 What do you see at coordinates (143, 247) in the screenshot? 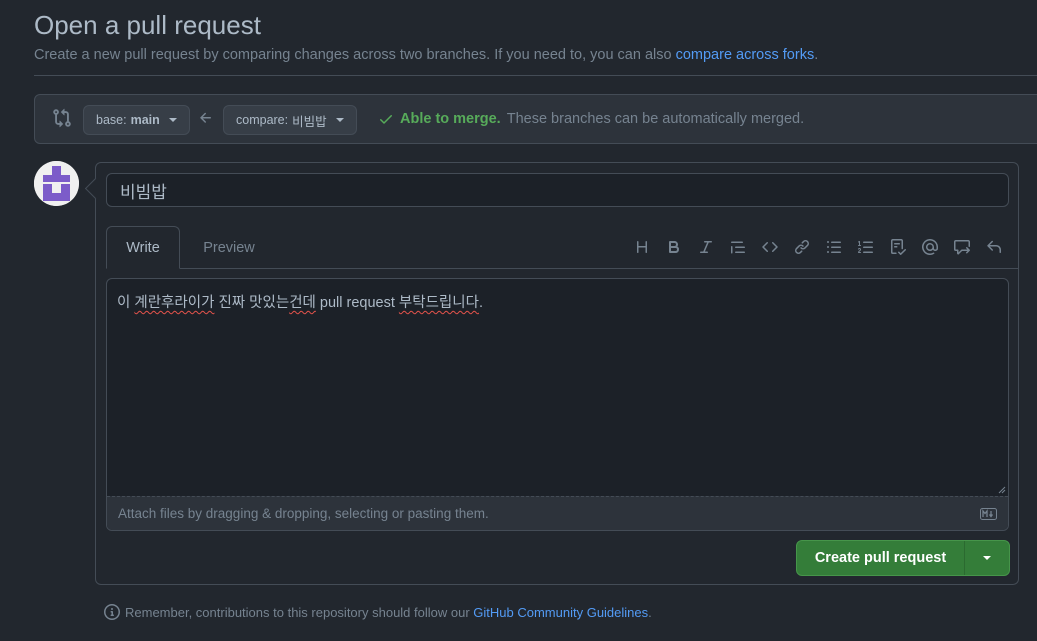
I see `tab-write: Write` at bounding box center [143, 247].